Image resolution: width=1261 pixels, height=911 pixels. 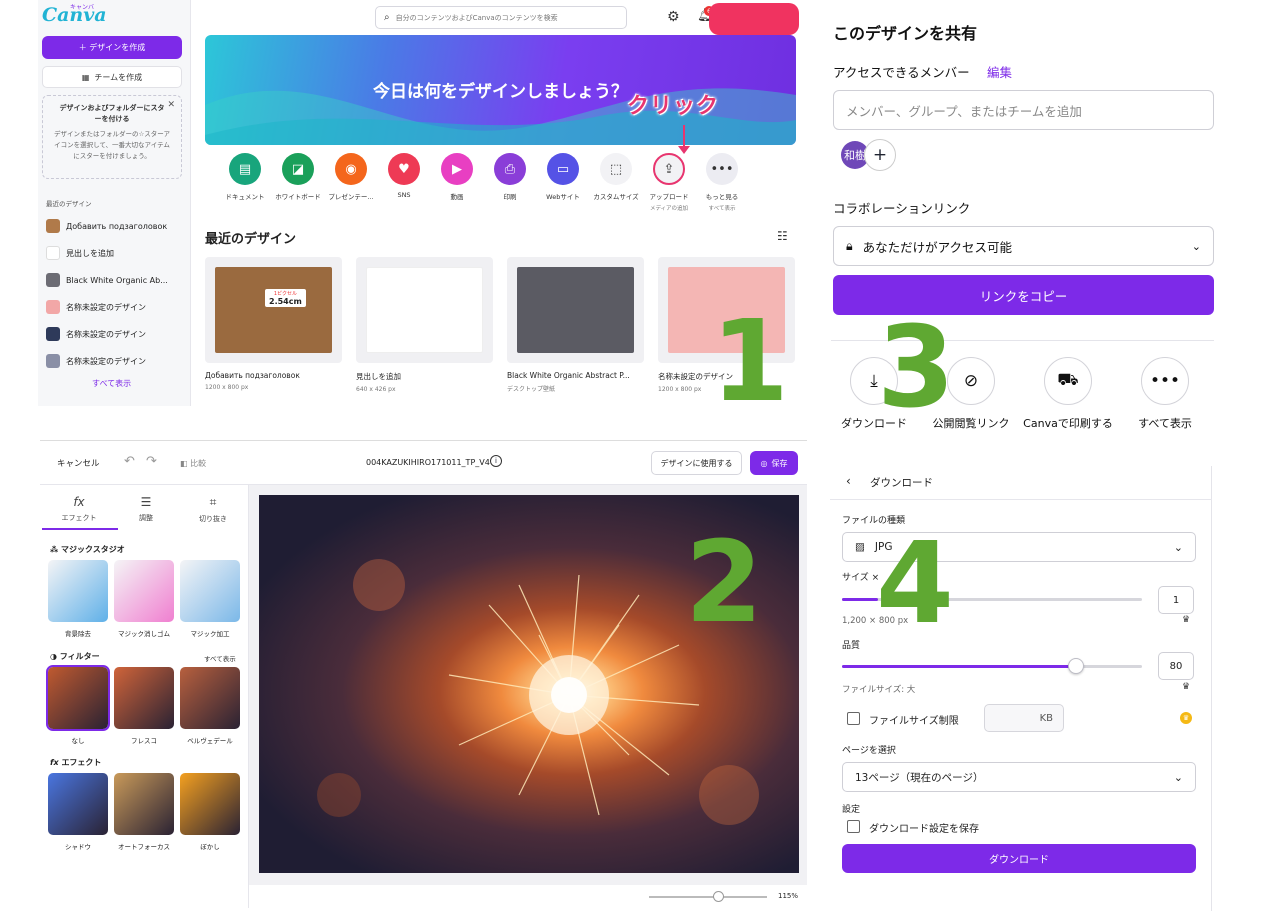 I want to click on design-card: 見出しを追加 640 x 426 px, so click(x=424, y=325).